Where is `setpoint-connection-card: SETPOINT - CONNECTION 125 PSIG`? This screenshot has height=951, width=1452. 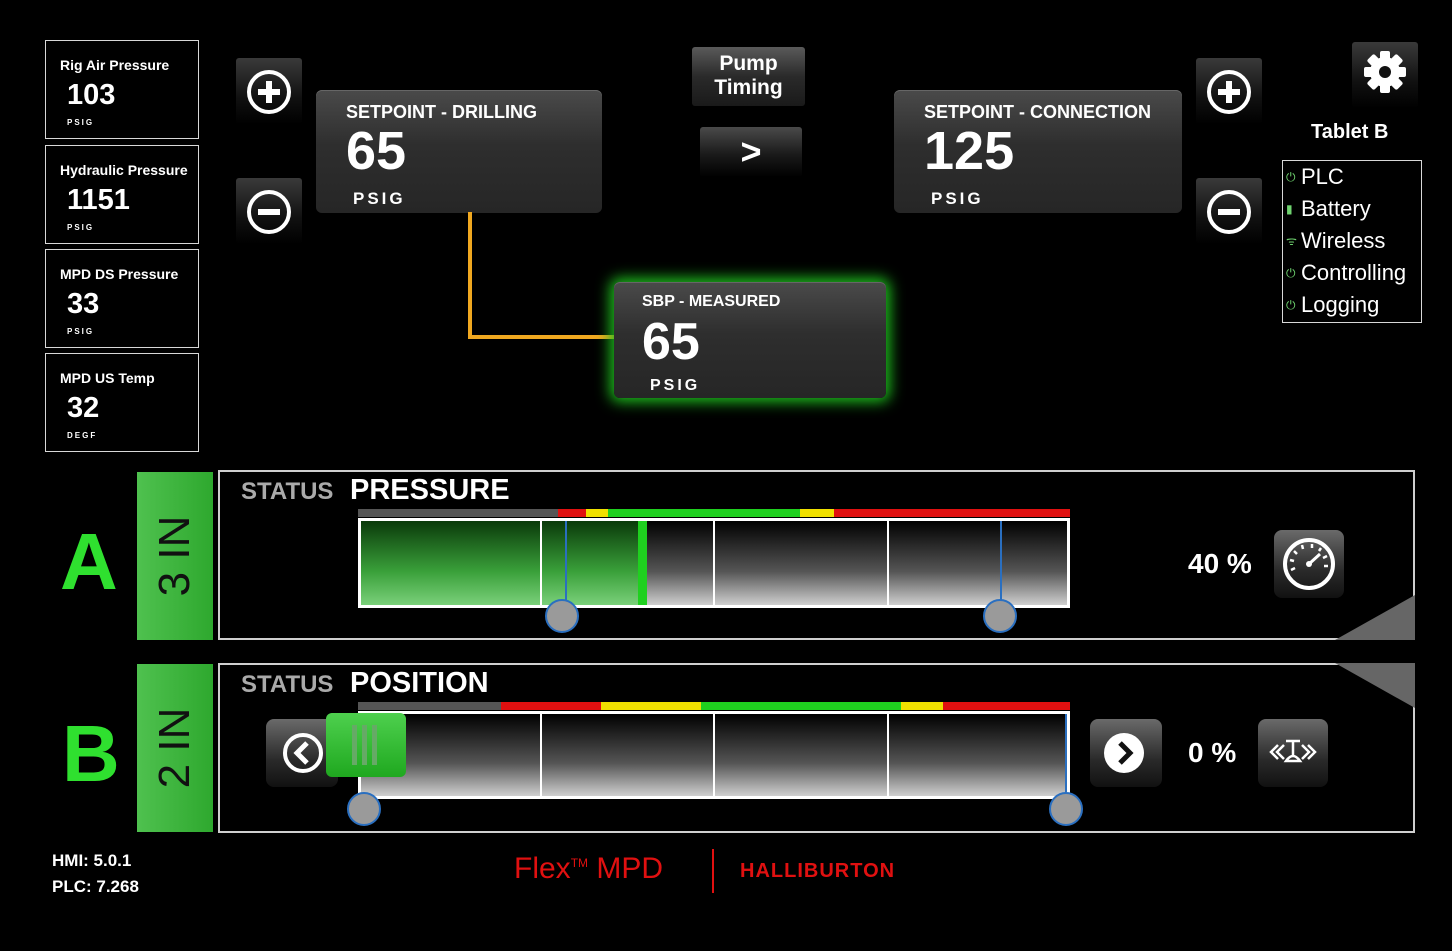
setpoint-connection-card: SETPOINT - CONNECTION 125 PSIG is located at coordinates (1038, 151).